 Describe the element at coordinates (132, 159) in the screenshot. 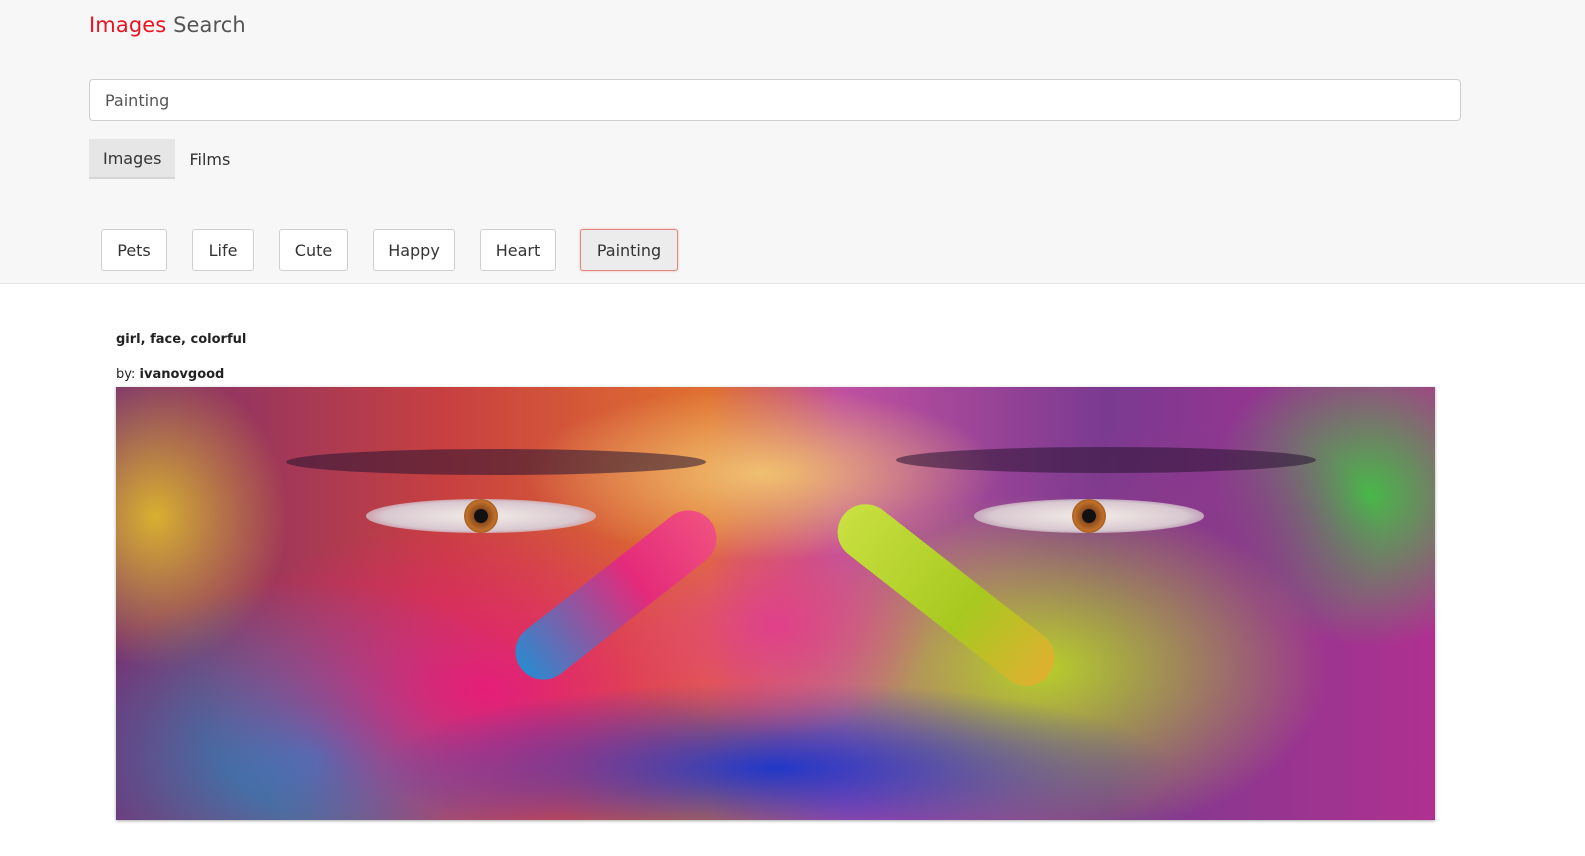

I see `tab-images: Images` at that location.